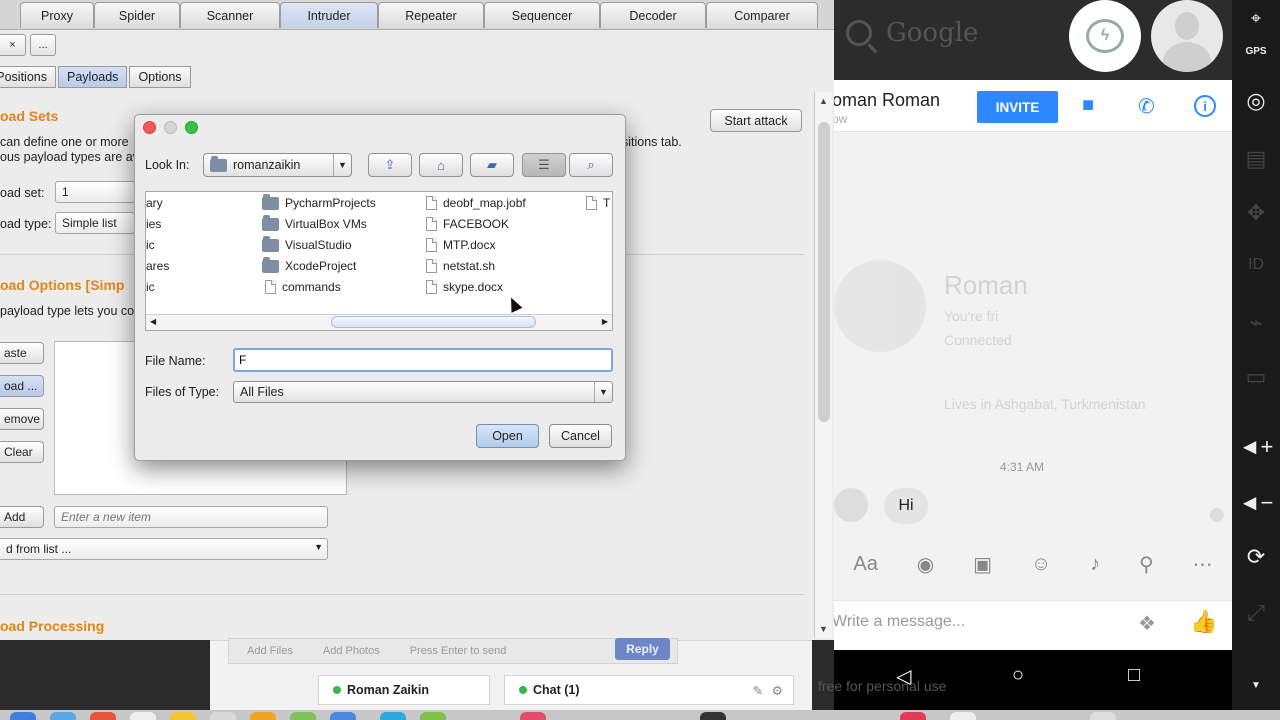 The image size is (1280, 720). Describe the element at coordinates (154, 203) in the screenshot. I see `list-item: ary` at that location.